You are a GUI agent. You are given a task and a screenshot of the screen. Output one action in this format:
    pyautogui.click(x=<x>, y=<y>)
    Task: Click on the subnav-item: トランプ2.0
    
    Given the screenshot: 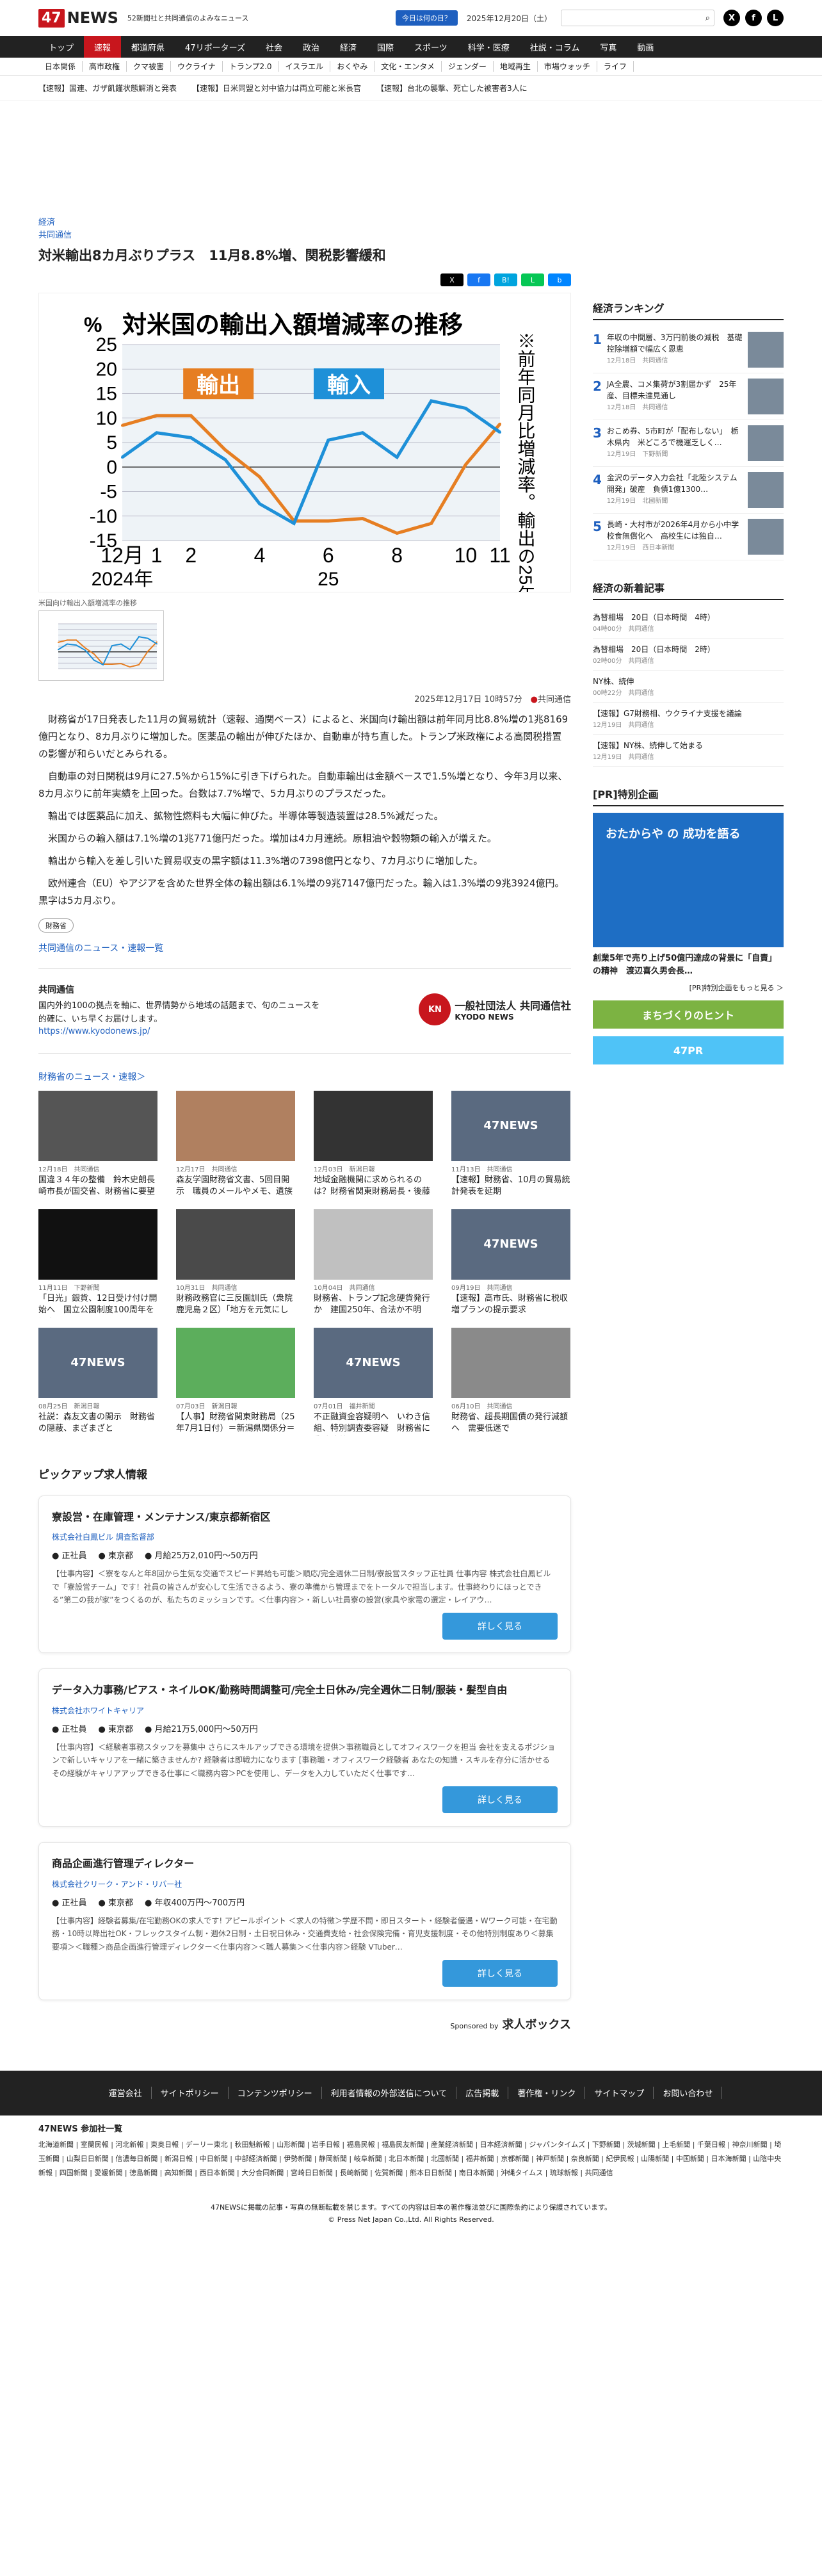 What is the action you would take?
    pyautogui.click(x=251, y=66)
    